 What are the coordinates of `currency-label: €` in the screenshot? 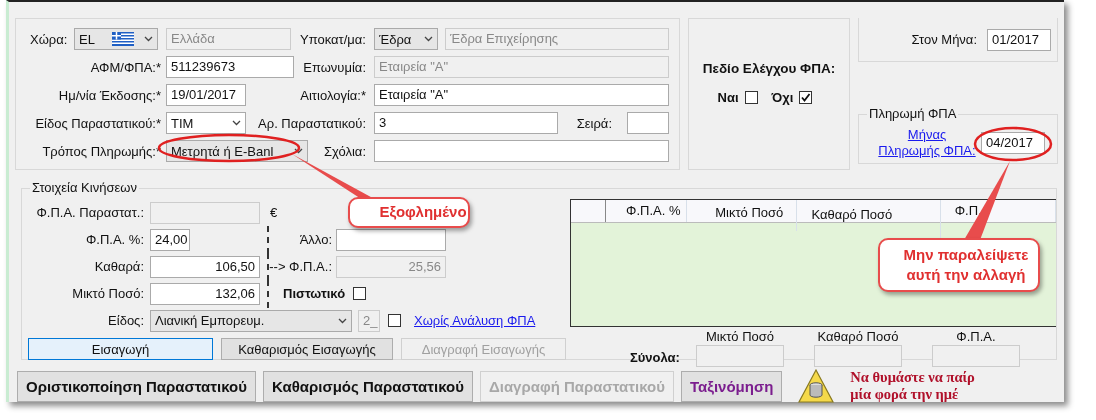 It's located at (274, 212).